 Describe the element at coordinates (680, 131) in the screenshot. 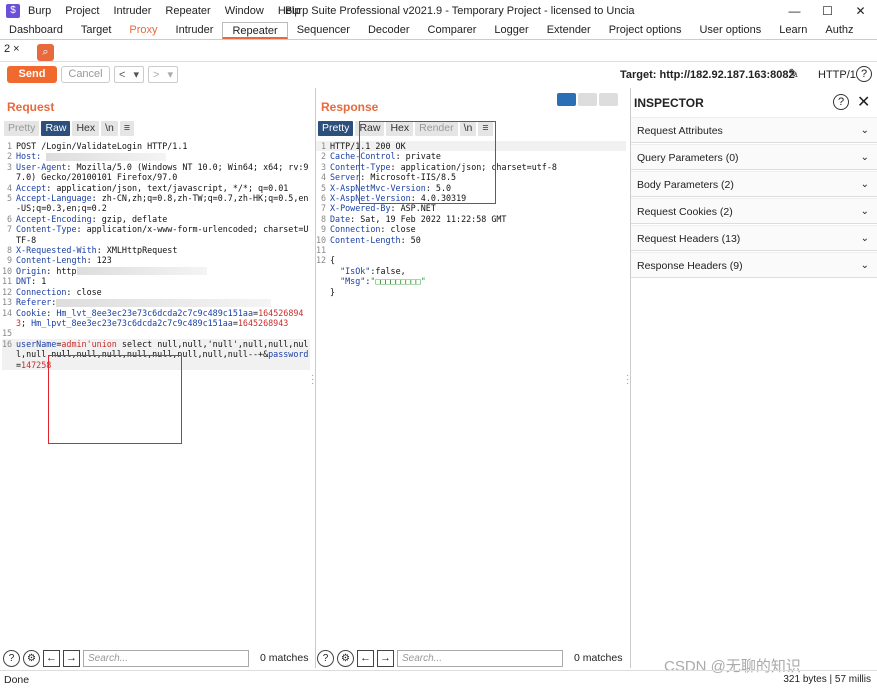

I see `section-label: Request Attributes` at that location.